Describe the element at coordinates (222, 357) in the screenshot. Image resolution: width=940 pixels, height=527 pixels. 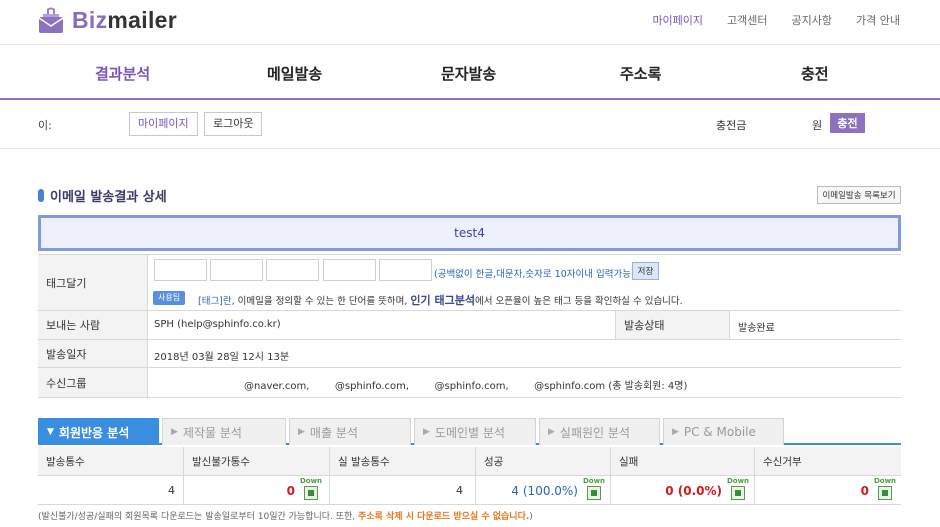
I see `date-value: 2018년 03월 28일 12시 13분` at that location.